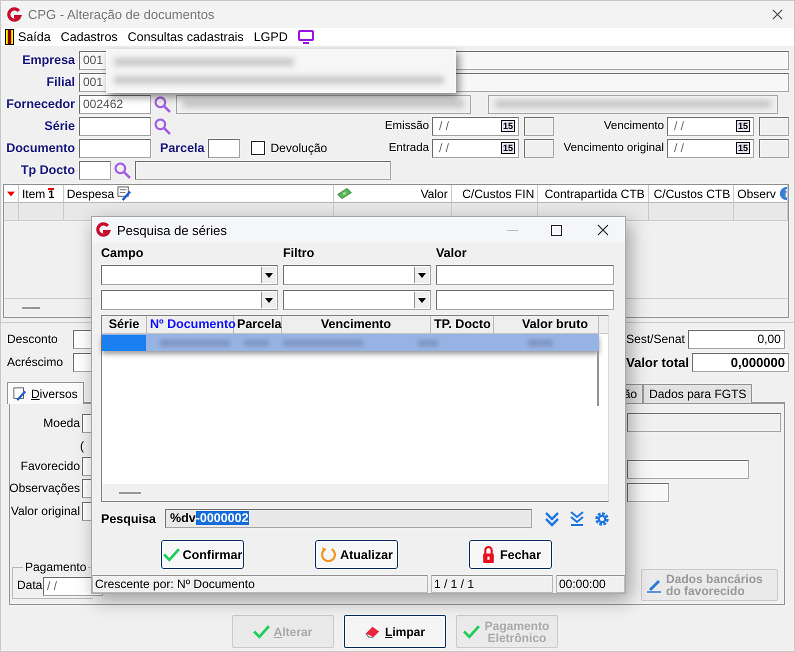 The height and width of the screenshot is (652, 795). What do you see at coordinates (692, 193) in the screenshot?
I see `column-header: C/Custos CTB` at bounding box center [692, 193].